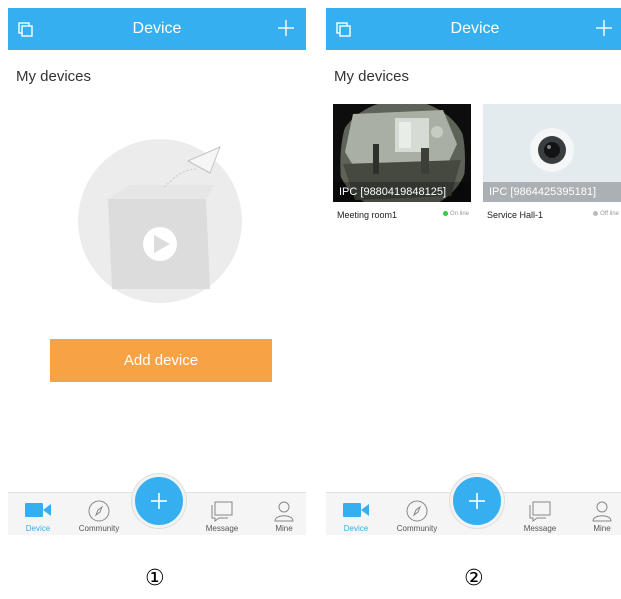  Describe the element at coordinates (596, 213) in the screenshot. I see `offline-dot-icon` at that location.